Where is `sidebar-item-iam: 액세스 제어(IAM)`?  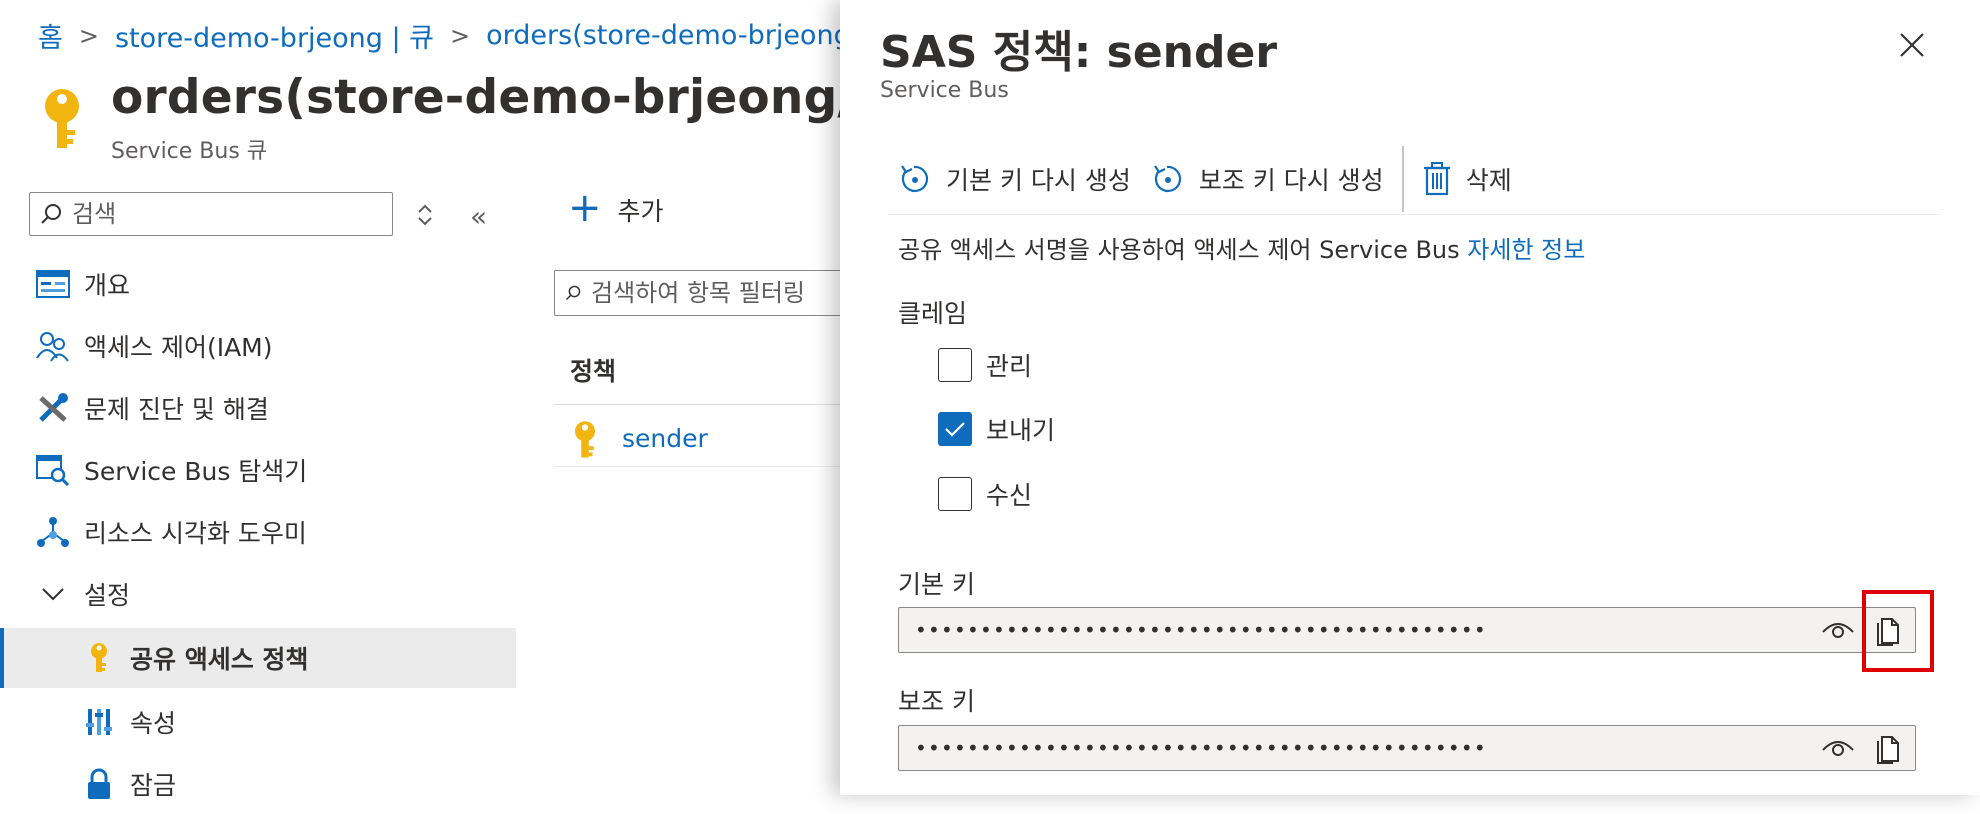 sidebar-item-iam: 액세스 제어(IAM) is located at coordinates (258, 346).